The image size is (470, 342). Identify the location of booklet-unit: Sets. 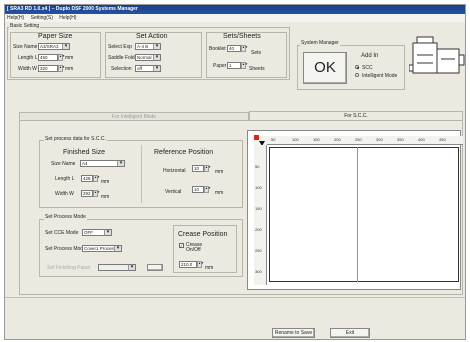
(256, 53).